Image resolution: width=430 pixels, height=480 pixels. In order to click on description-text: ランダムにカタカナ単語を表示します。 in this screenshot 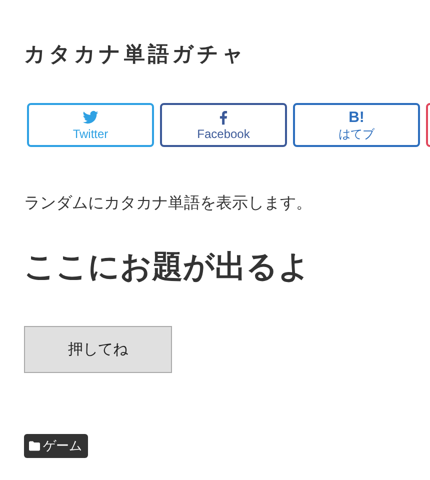, I will do `click(168, 203)`.